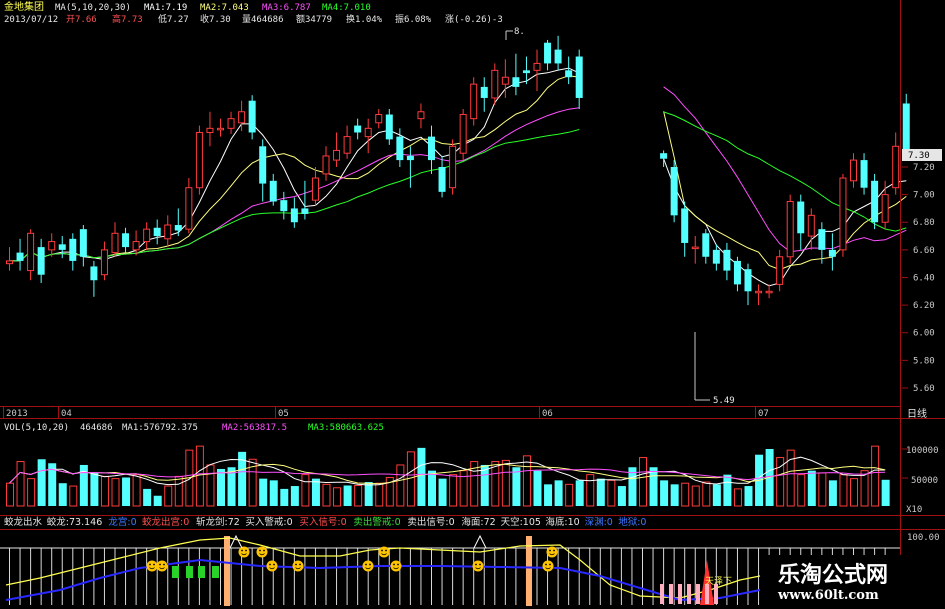 The height and width of the screenshot is (609, 945). What do you see at coordinates (763, 414) in the screenshot?
I see `date-label-07: 07` at bounding box center [763, 414].